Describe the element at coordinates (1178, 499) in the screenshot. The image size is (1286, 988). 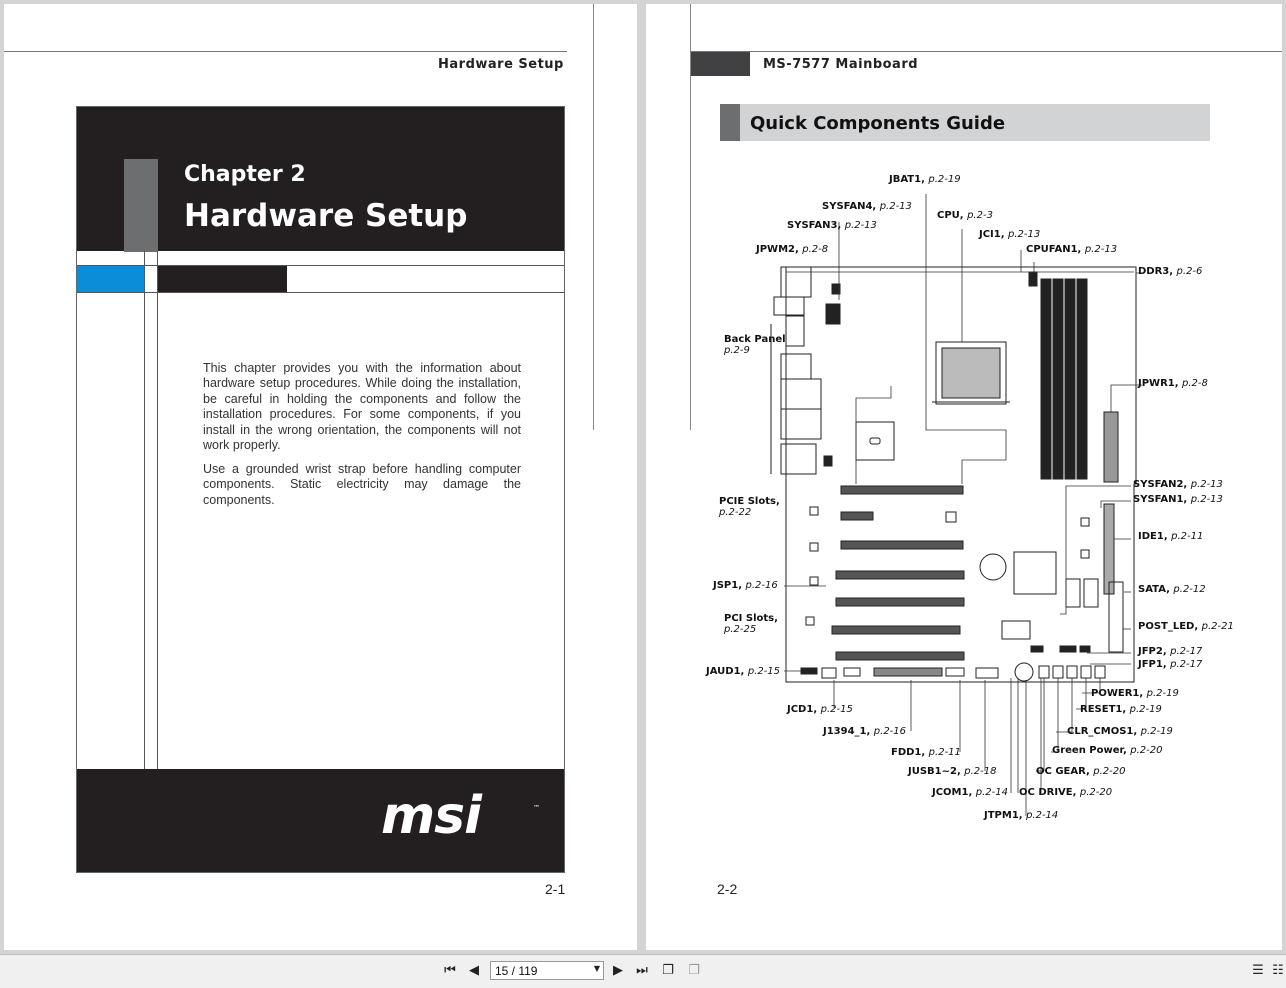
I see `label-sysfan1: SYSFAN1, p.2-13` at that location.